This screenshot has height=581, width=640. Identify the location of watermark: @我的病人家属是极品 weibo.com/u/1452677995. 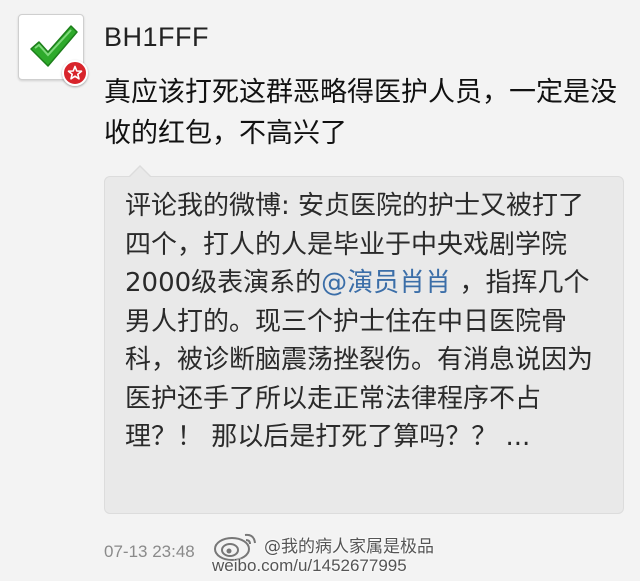
(324, 554).